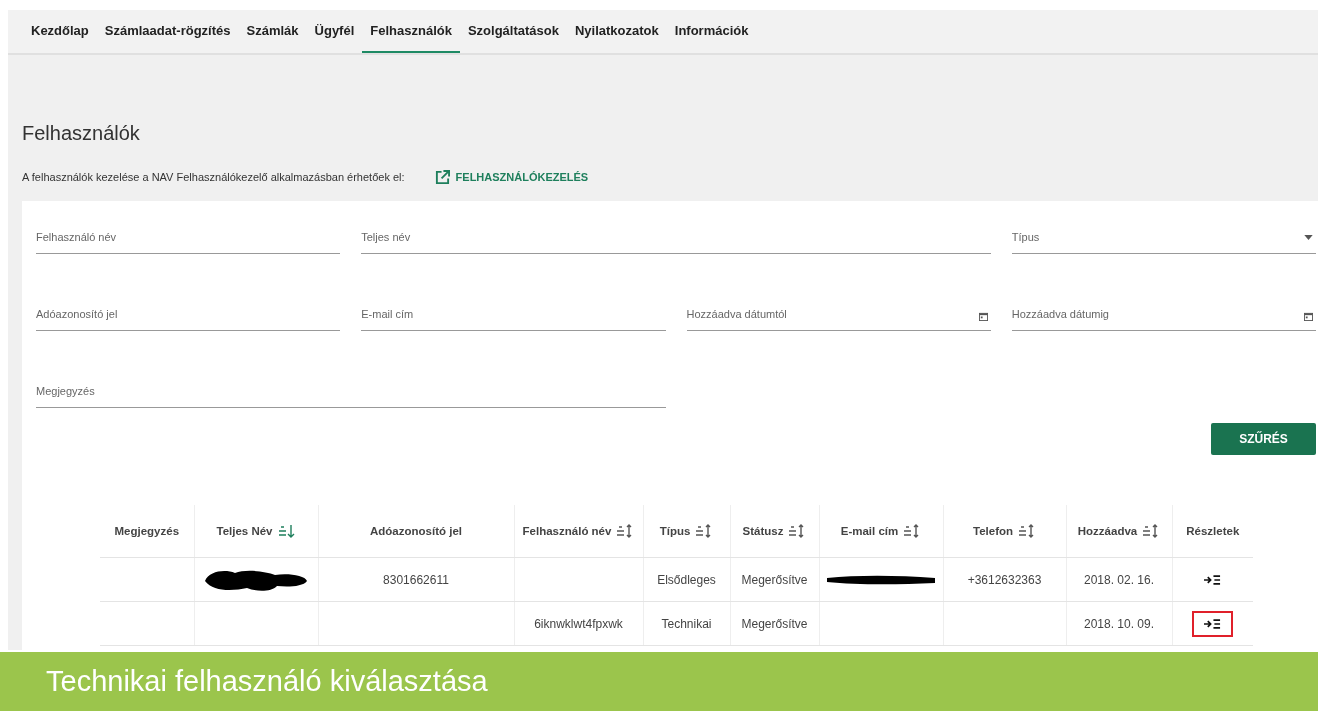 Image resolution: width=1318 pixels, height=711 pixels. I want to click on user-management-link: FELHASZNÁLÓKEZELÉS, so click(511, 177).